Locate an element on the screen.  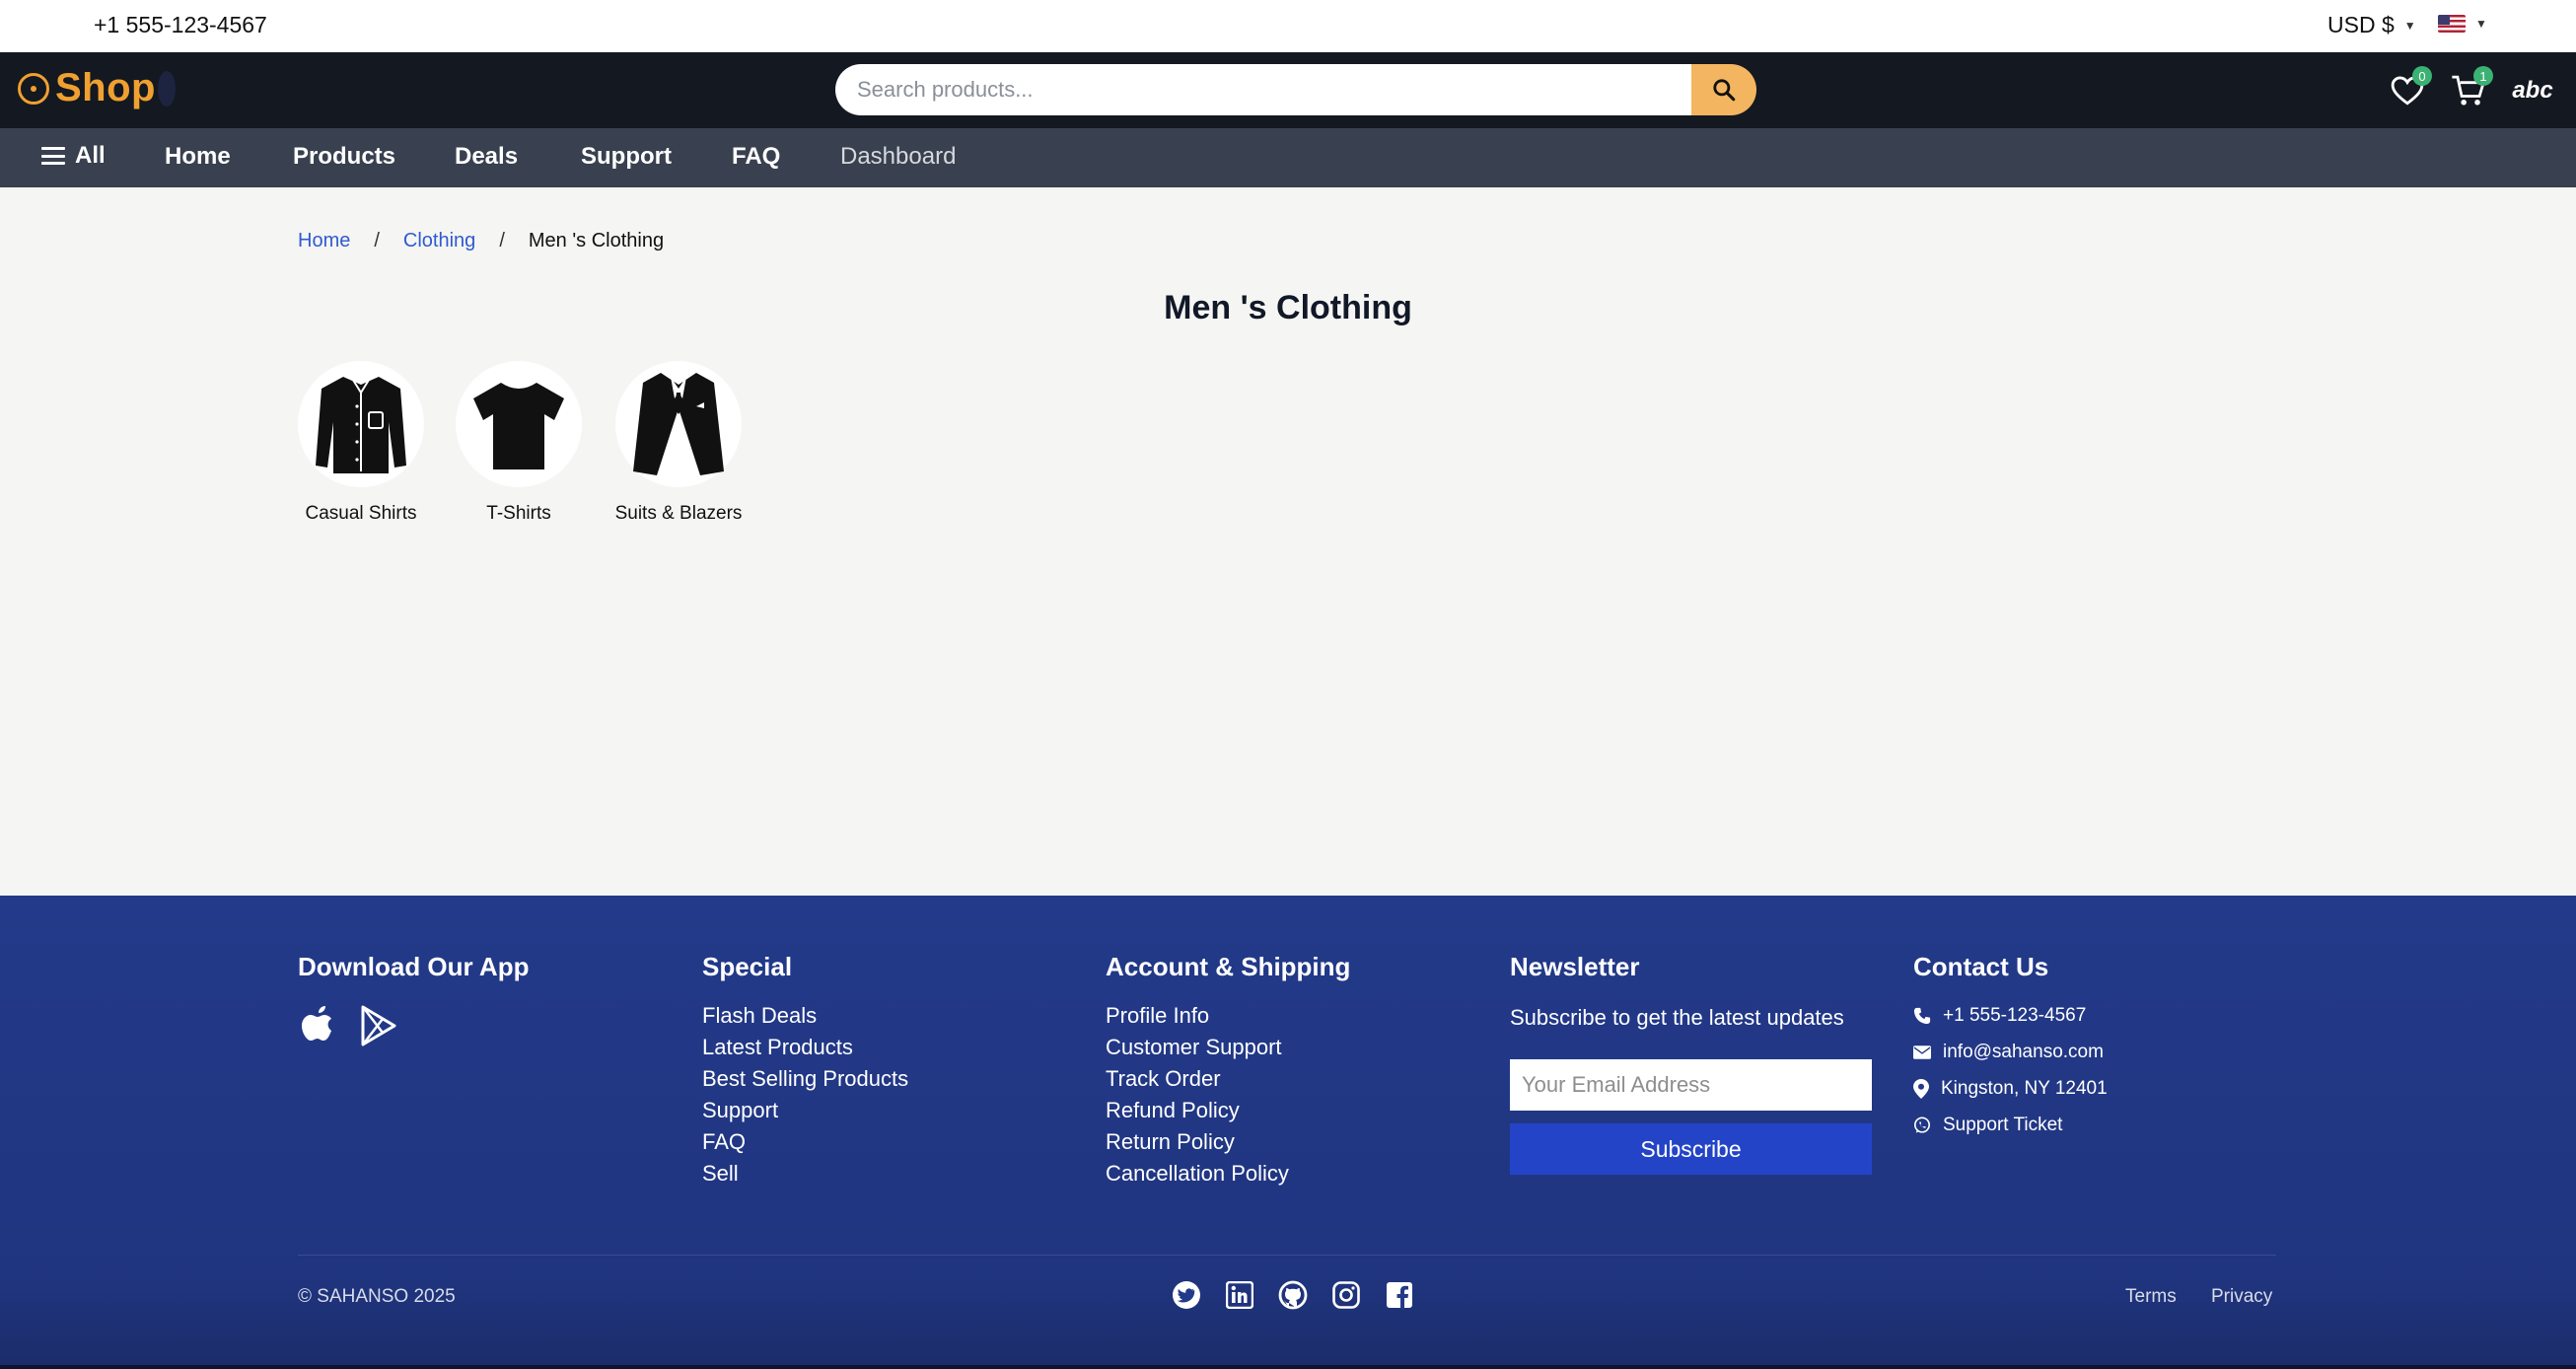
google-play-link is located at coordinates (378, 1028).